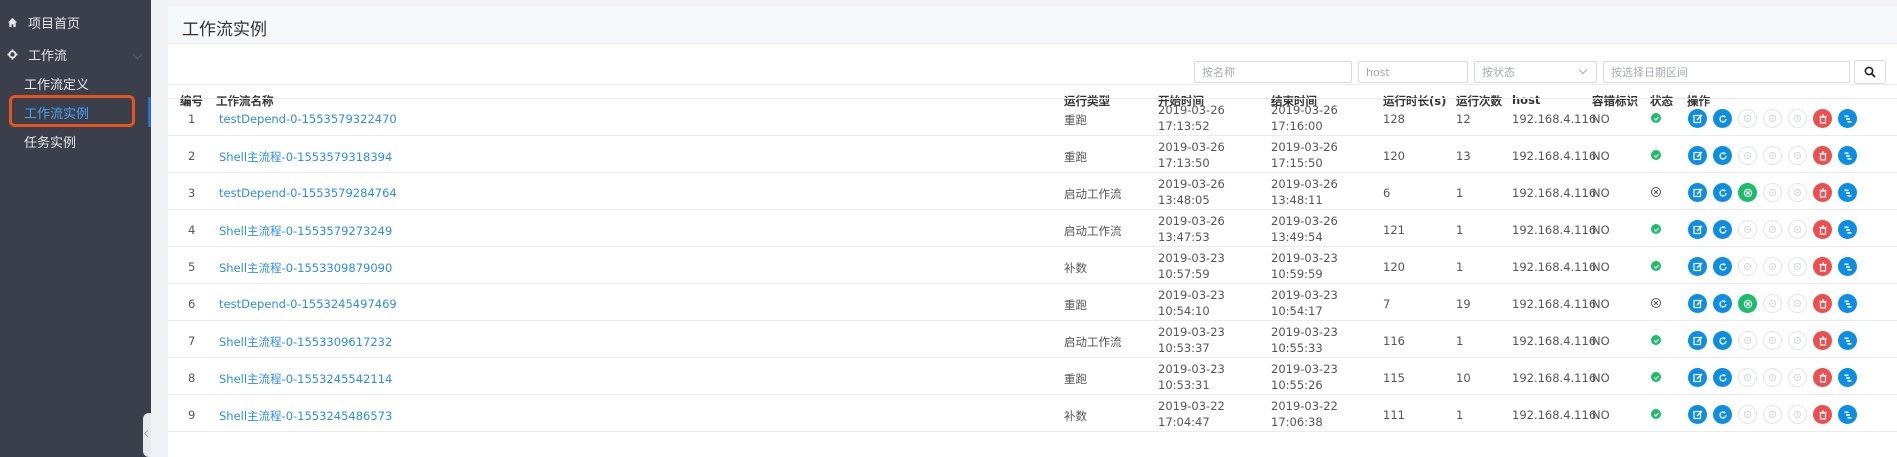 Image resolution: width=1897 pixels, height=457 pixels. I want to click on search-button, so click(1870, 72).